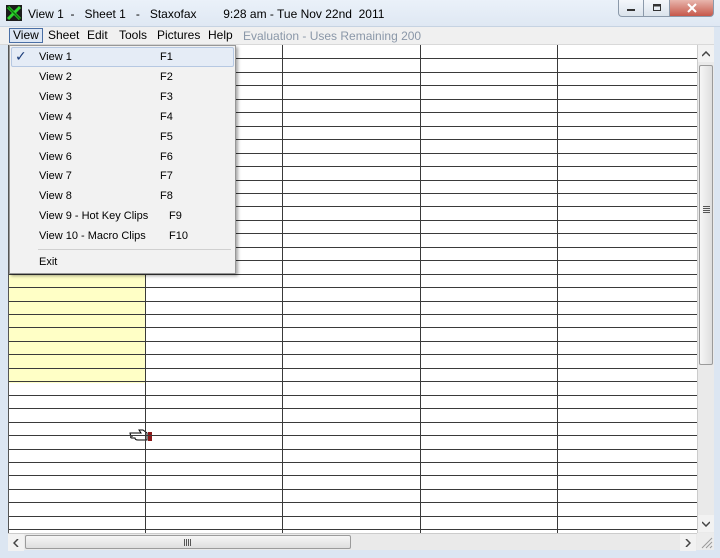  What do you see at coordinates (133, 35) in the screenshot?
I see `menu-tools: Tools` at bounding box center [133, 35].